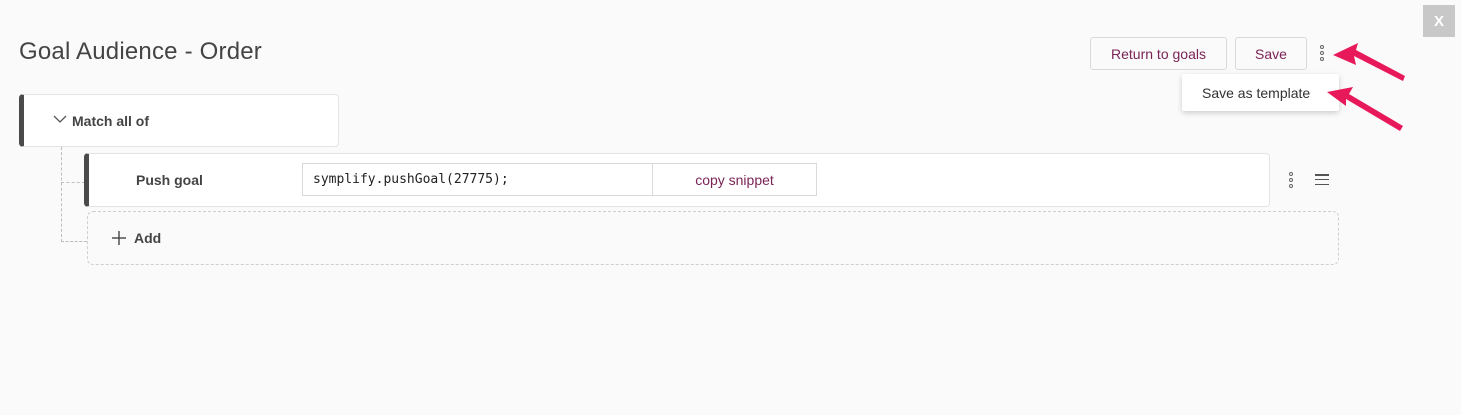 The image size is (1461, 415). Describe the element at coordinates (713, 238) in the screenshot. I see `add-rule-button: Add` at that location.